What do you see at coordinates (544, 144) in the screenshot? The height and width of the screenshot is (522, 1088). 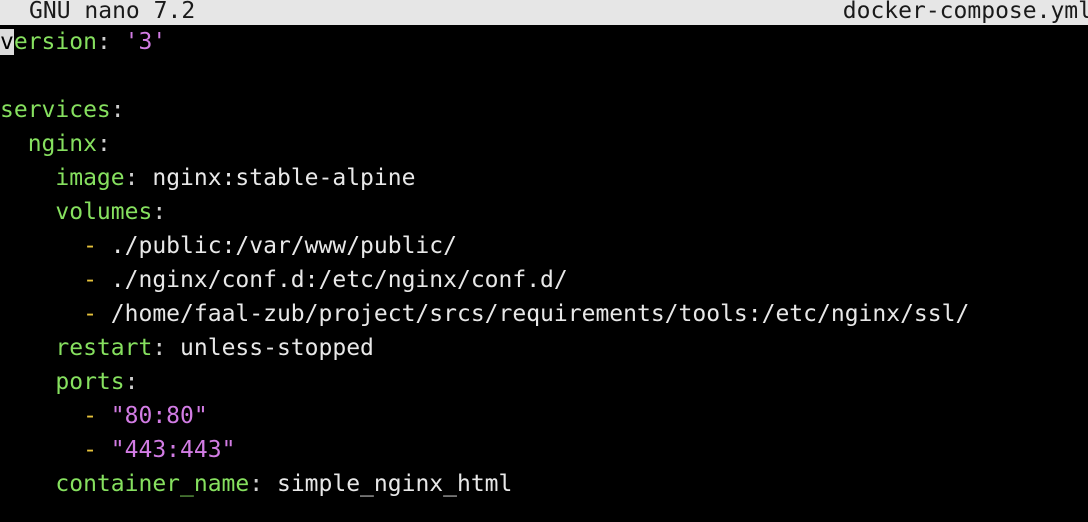 I see `code-line: nginx:` at bounding box center [544, 144].